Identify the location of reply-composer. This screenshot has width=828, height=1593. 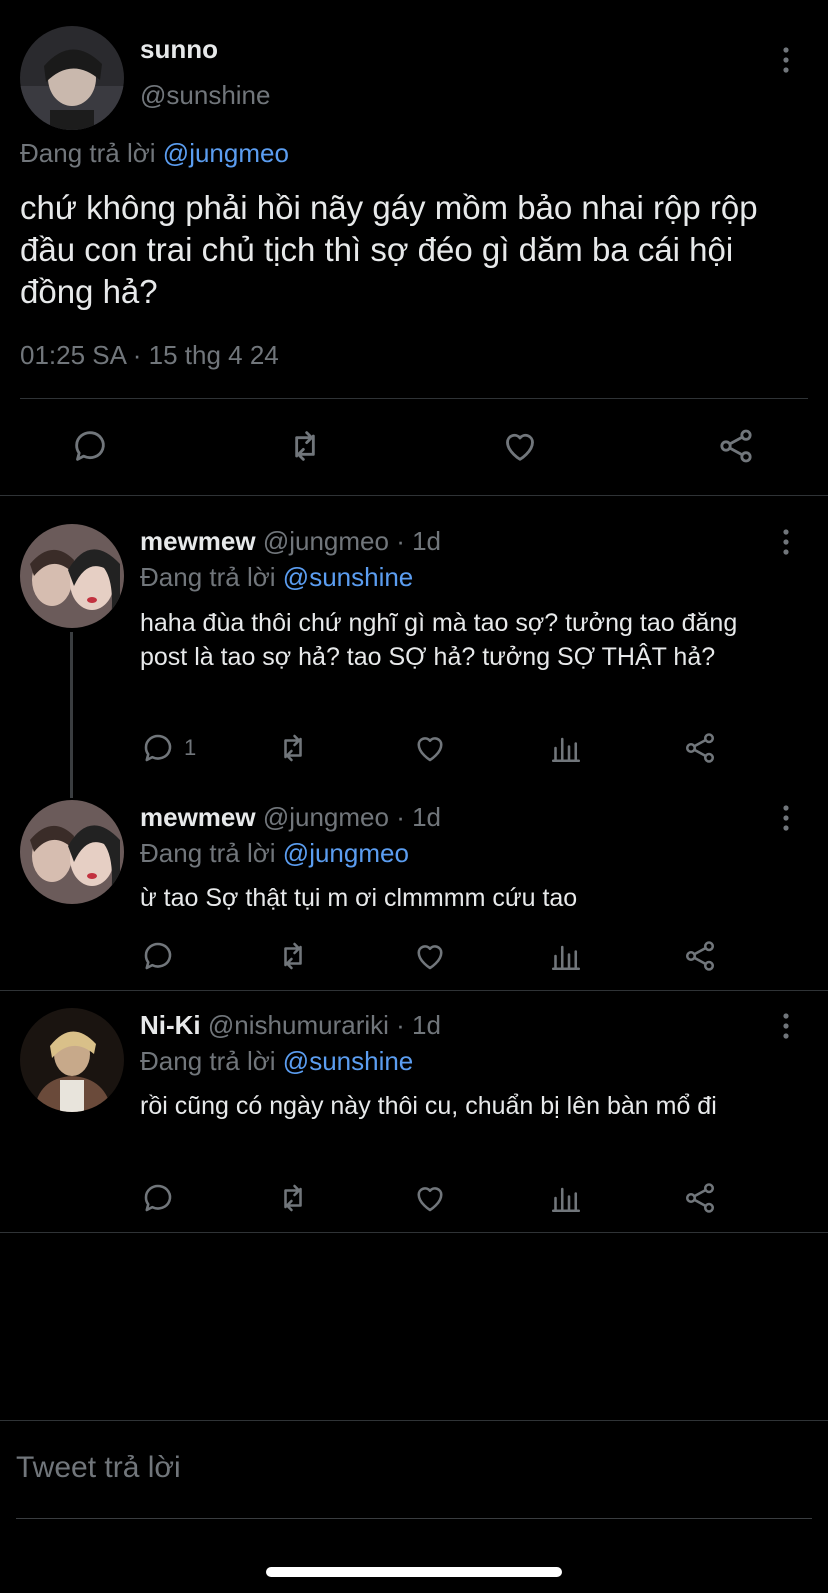
(414, 1479).